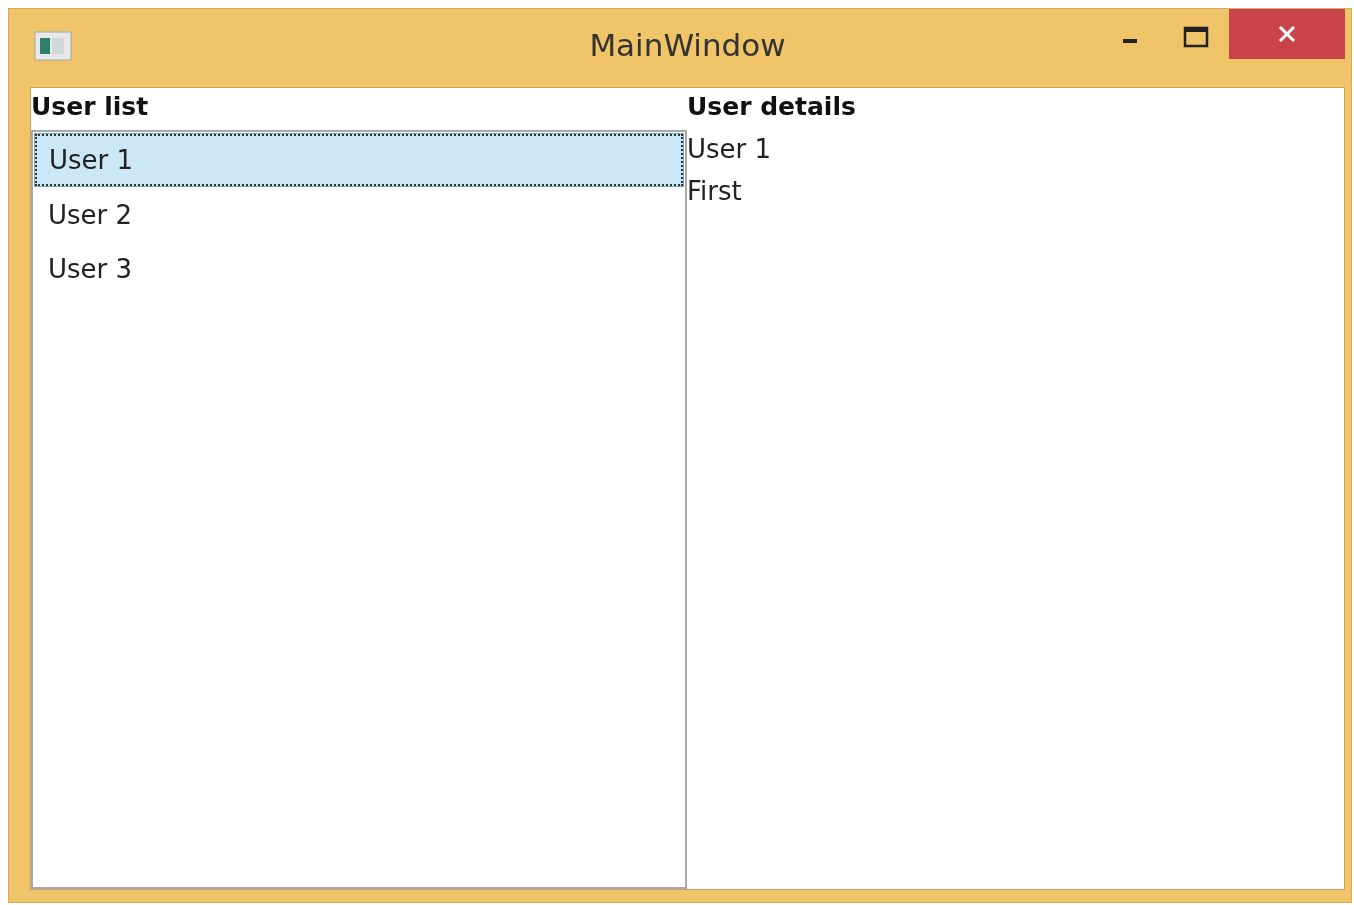 This screenshot has width=1354, height=905. I want to click on close-icon, so click(1287, 34).